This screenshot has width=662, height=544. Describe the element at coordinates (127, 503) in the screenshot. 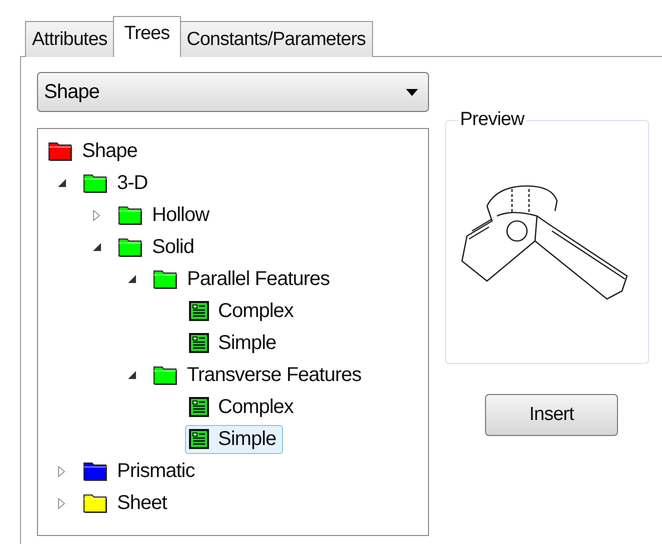

I see `tree-item: Sheet` at that location.